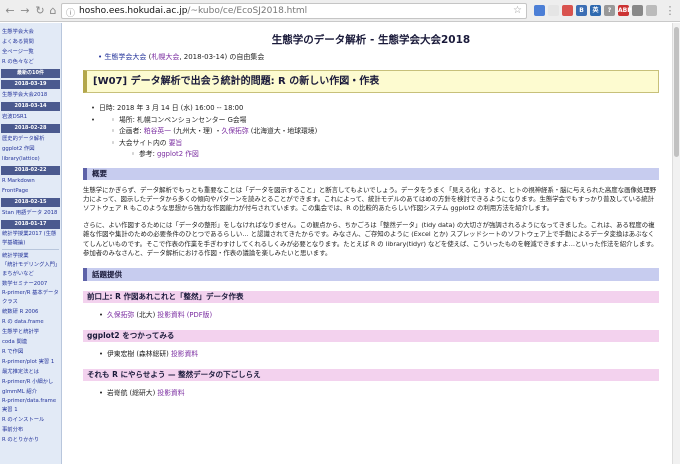 The width and height of the screenshot is (680, 464). What do you see at coordinates (371, 275) in the screenshot?
I see `talks-heading: 話題提供` at bounding box center [371, 275].